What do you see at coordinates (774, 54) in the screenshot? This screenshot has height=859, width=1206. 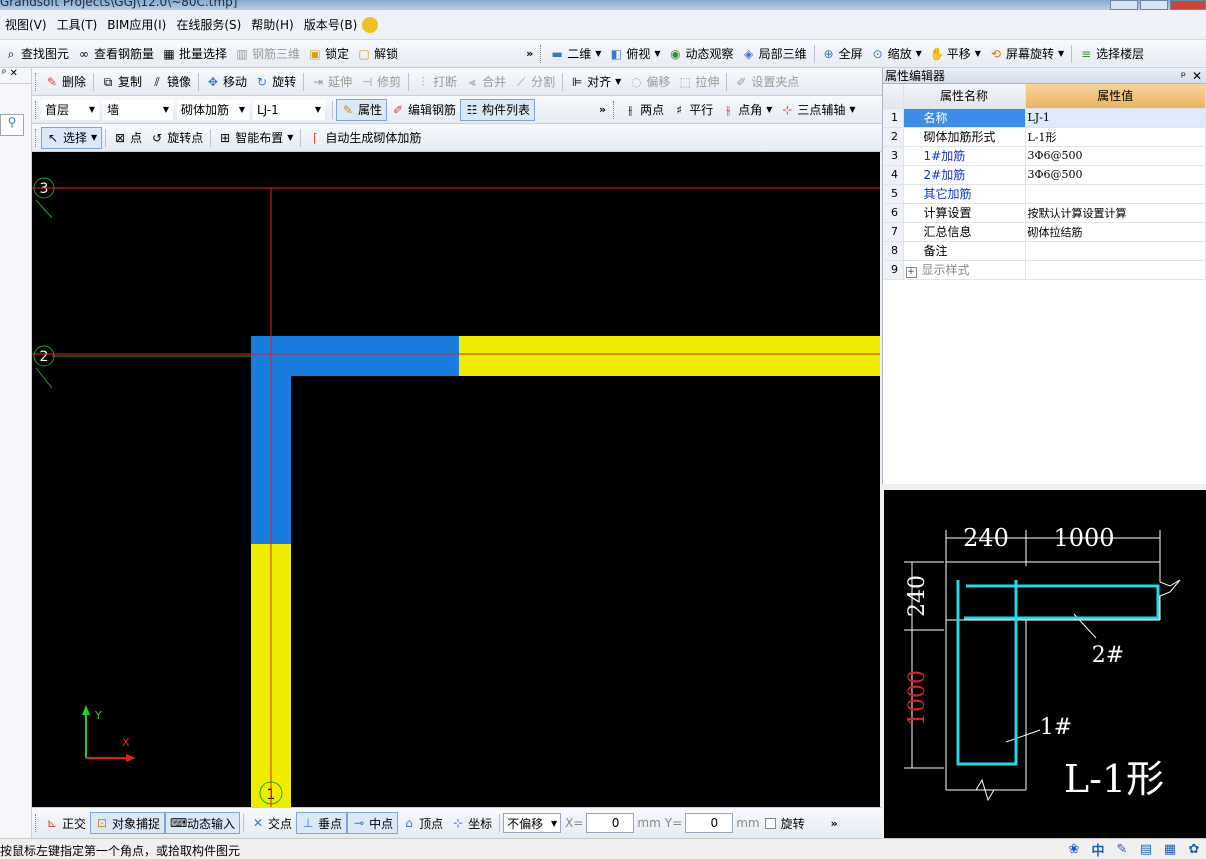 I see `local-3d-button: ◈ 局部三维` at bounding box center [774, 54].